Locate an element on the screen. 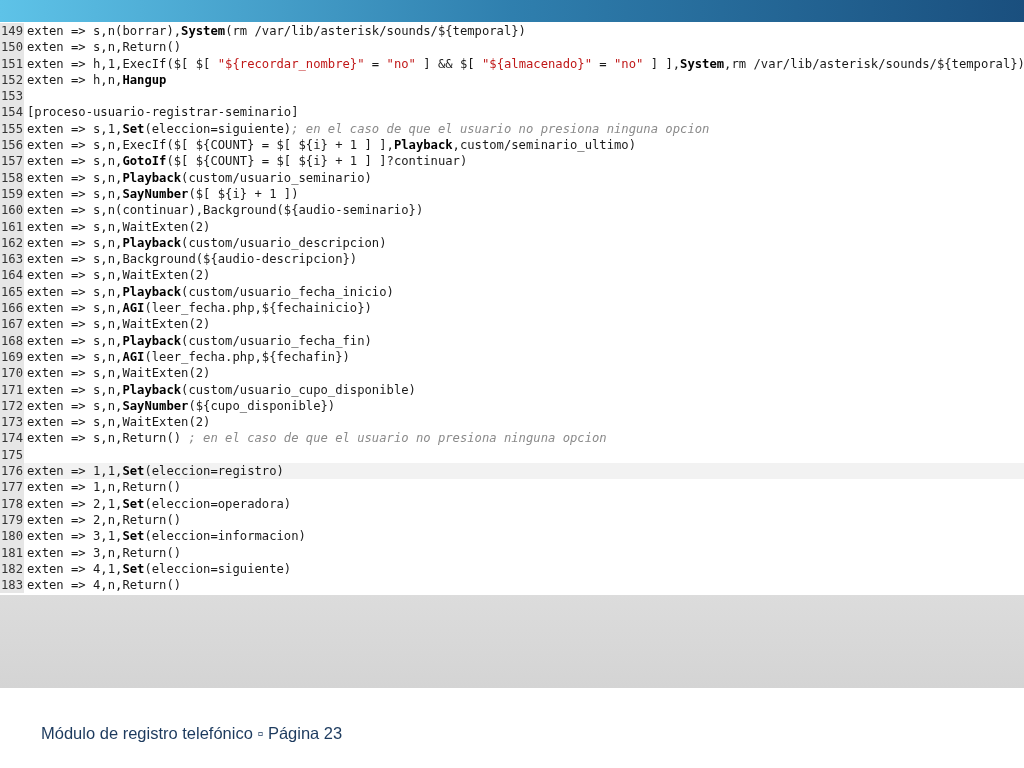 The width and height of the screenshot is (1024, 768). line-number: 177 is located at coordinates (12, 487).